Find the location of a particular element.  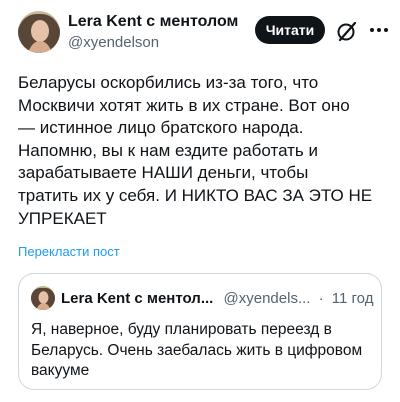

quote-text-line: Я, наверное, буду планировать переезд в is located at coordinates (181, 329).